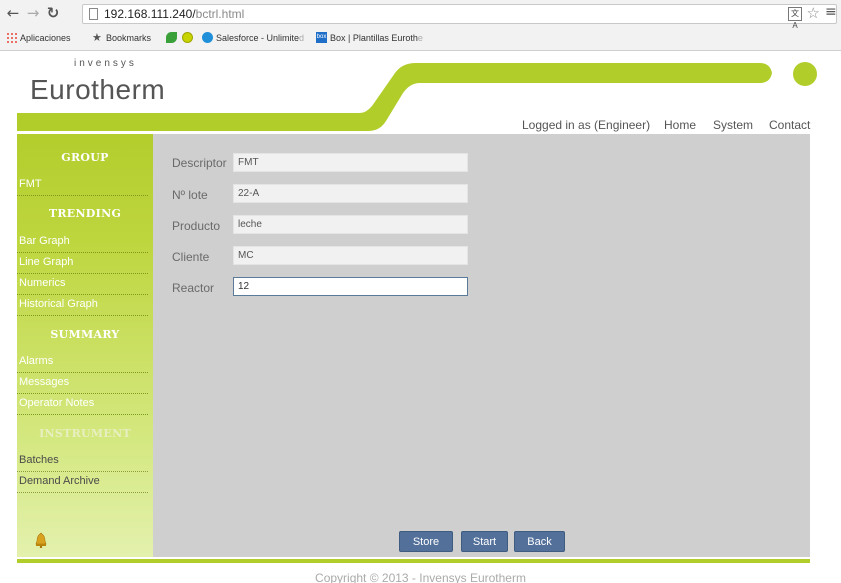 The width and height of the screenshot is (841, 583). Describe the element at coordinates (413, 561) in the screenshot. I see `footer-divider` at that location.